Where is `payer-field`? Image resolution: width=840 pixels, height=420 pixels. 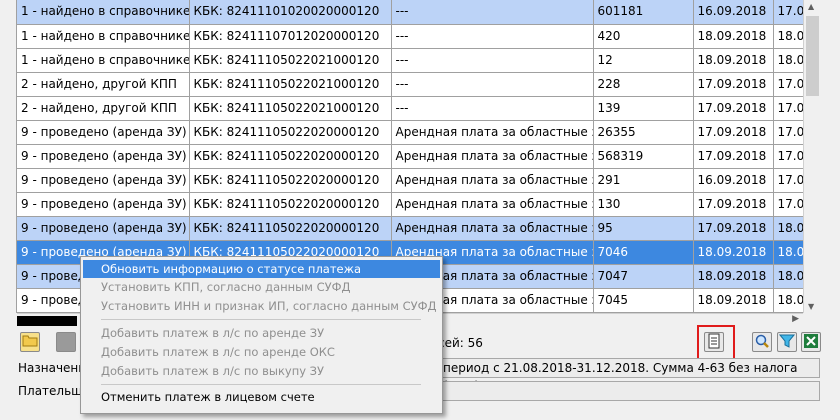 payer-field is located at coordinates (629, 391).